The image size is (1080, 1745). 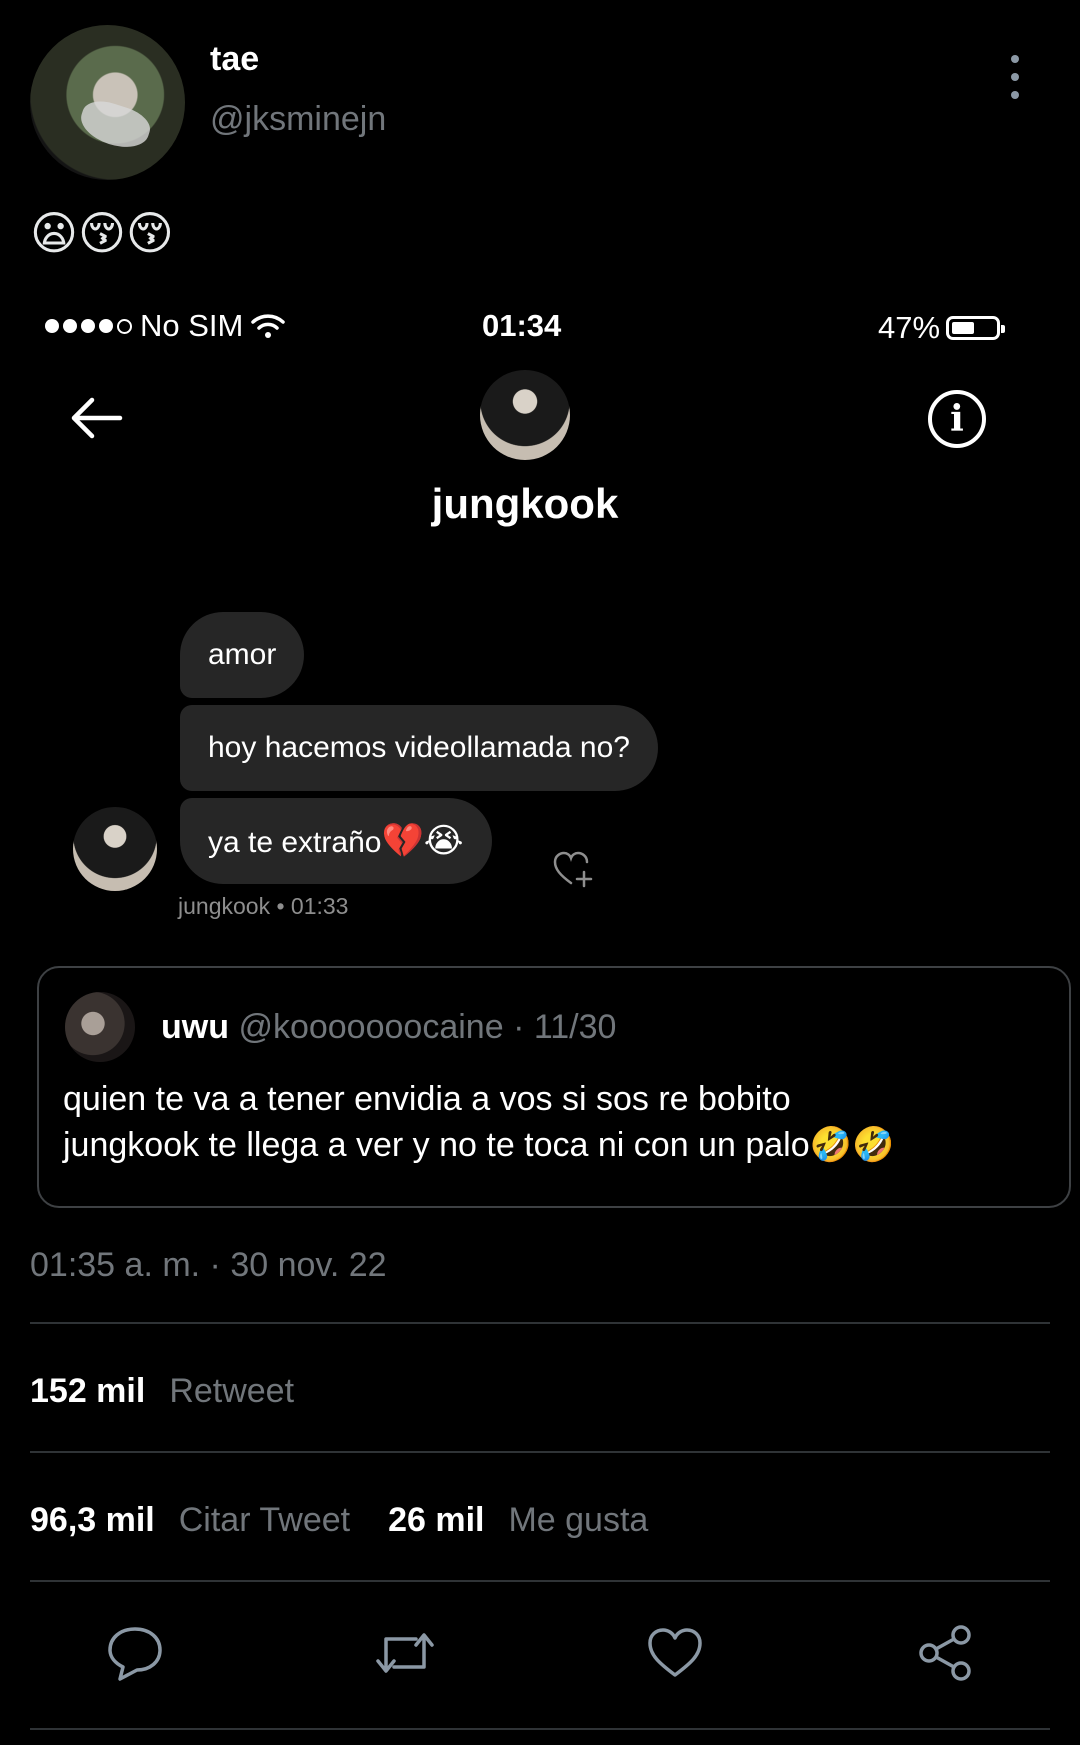 I want to click on tweet-timestamp: 01:35 a. m. · 30 nov. 22, so click(x=208, y=1265).